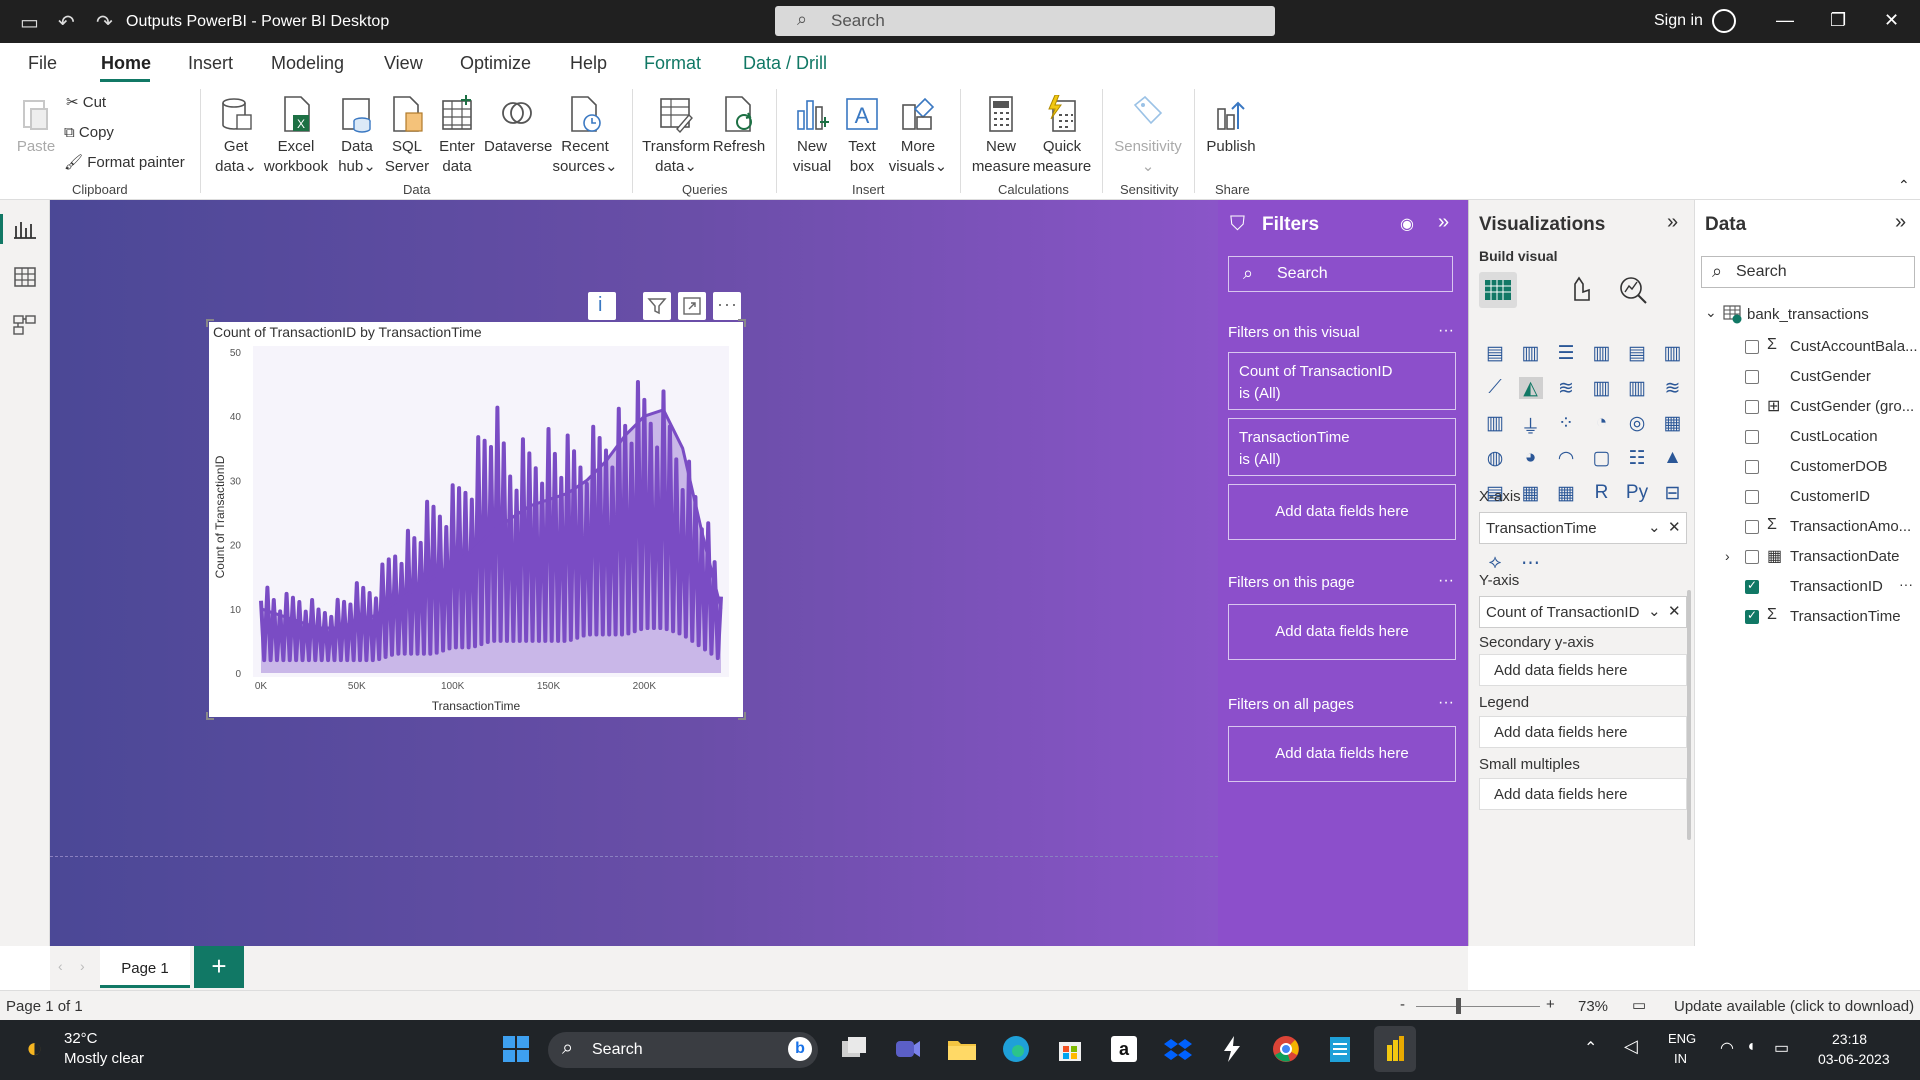 This screenshot has height=1080, width=1920. What do you see at coordinates (1495, 388) in the screenshot?
I see `line-visual-icon: ⟋` at bounding box center [1495, 388].